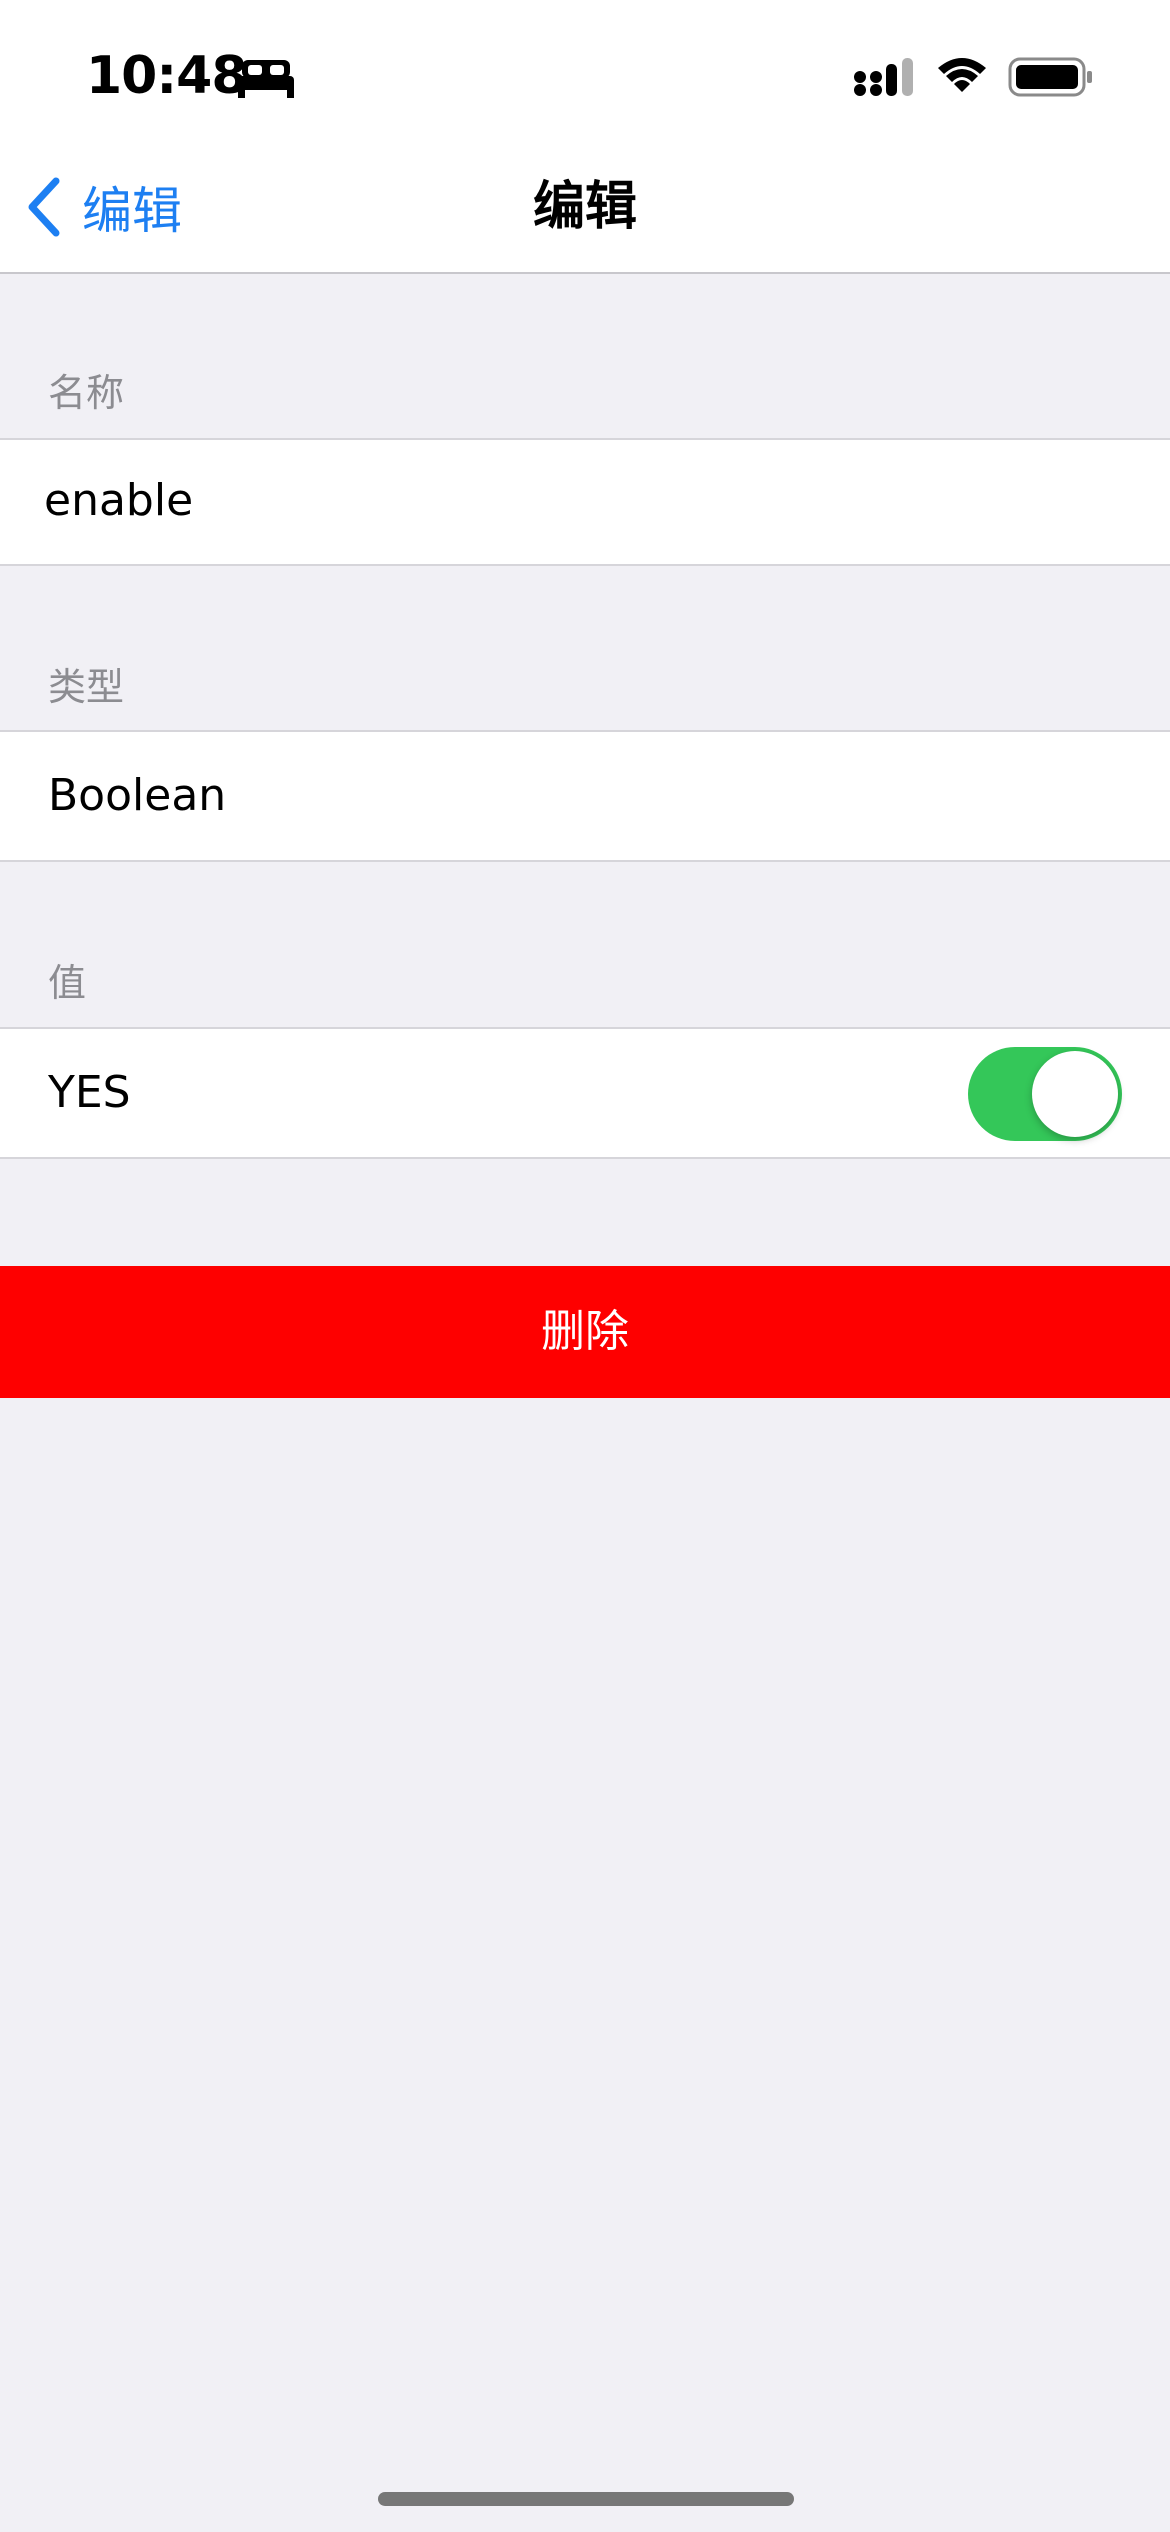 The image size is (1170, 2532). What do you see at coordinates (585, 1332) in the screenshot?
I see `delete-button: 删除` at bounding box center [585, 1332].